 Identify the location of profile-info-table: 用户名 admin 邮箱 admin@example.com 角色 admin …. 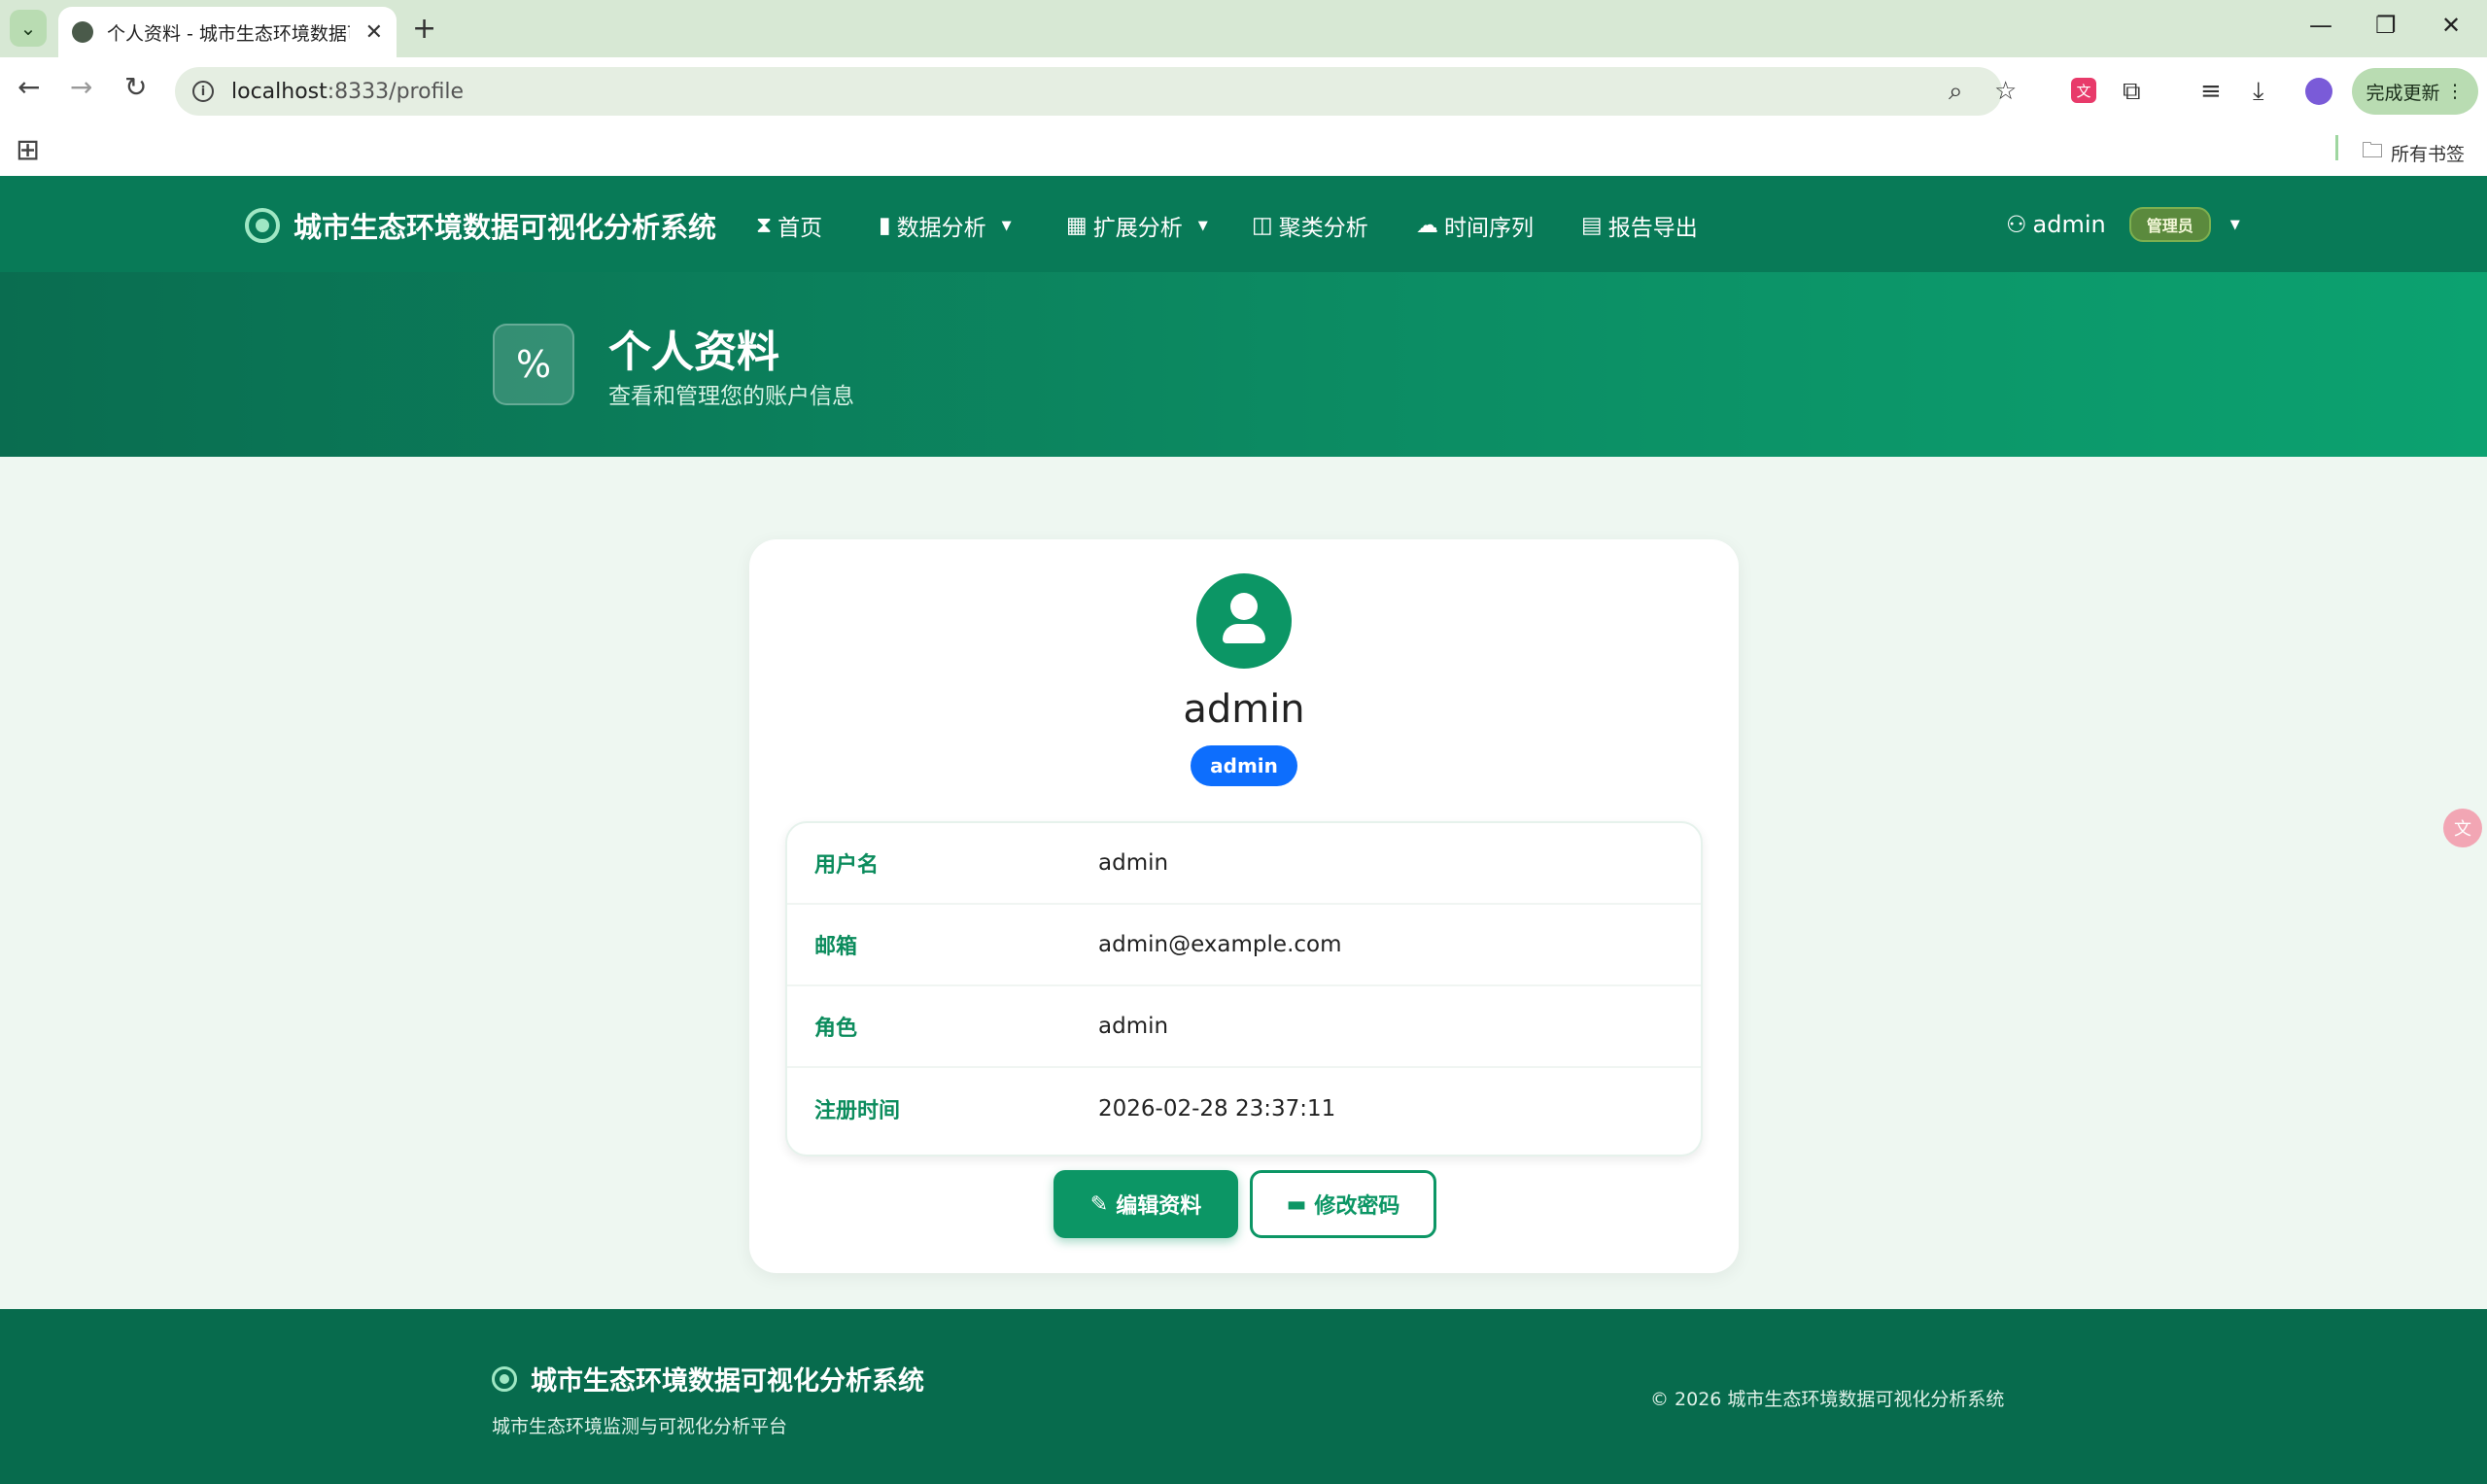
(1244, 988).